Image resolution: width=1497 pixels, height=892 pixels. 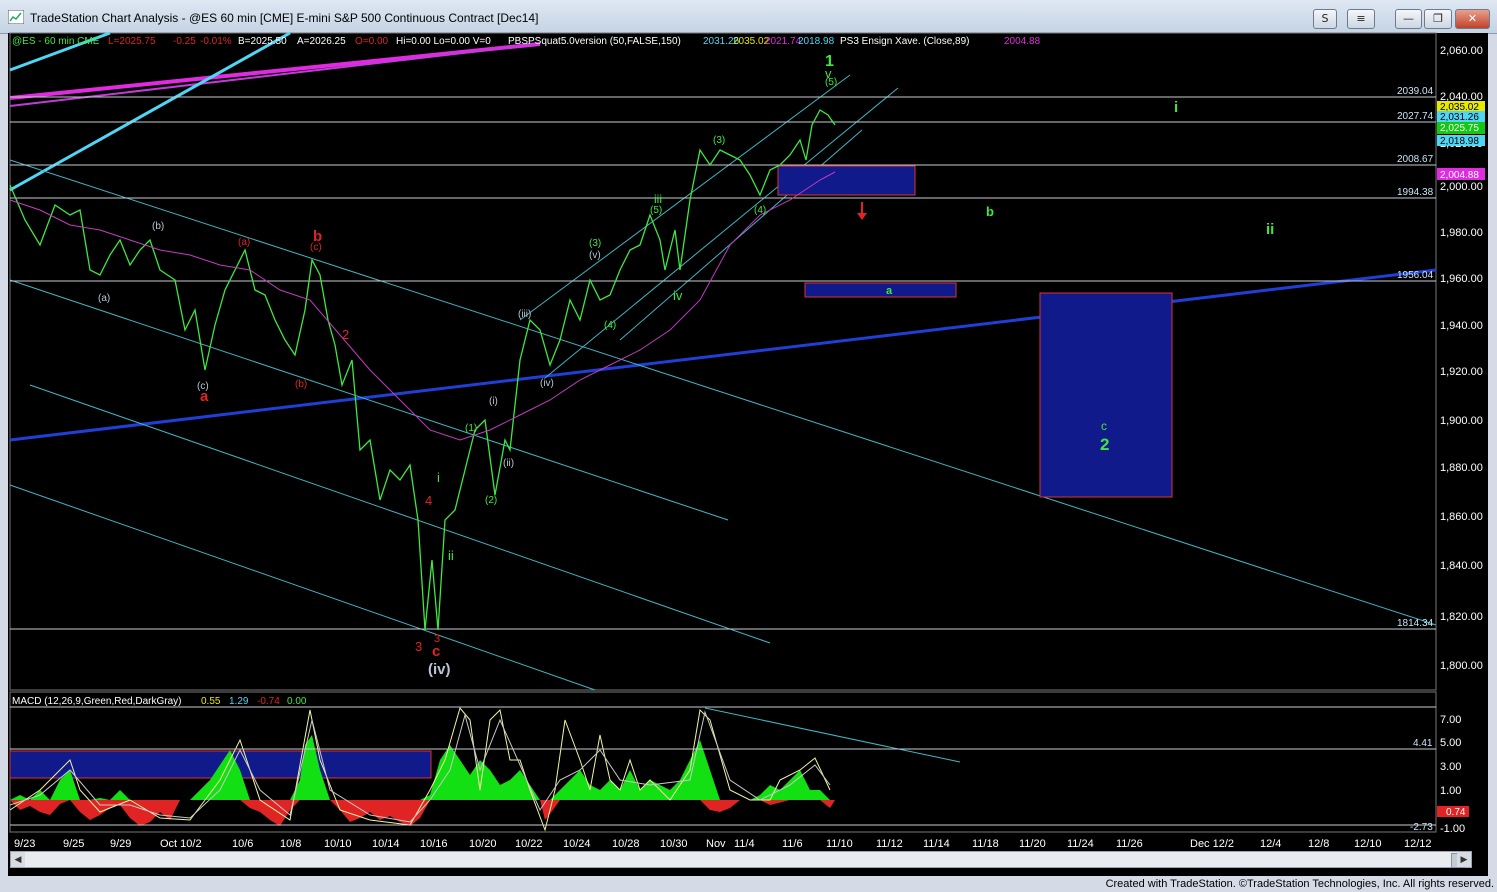 What do you see at coordinates (428, 500) in the screenshot?
I see `wave-label: 4` at bounding box center [428, 500].